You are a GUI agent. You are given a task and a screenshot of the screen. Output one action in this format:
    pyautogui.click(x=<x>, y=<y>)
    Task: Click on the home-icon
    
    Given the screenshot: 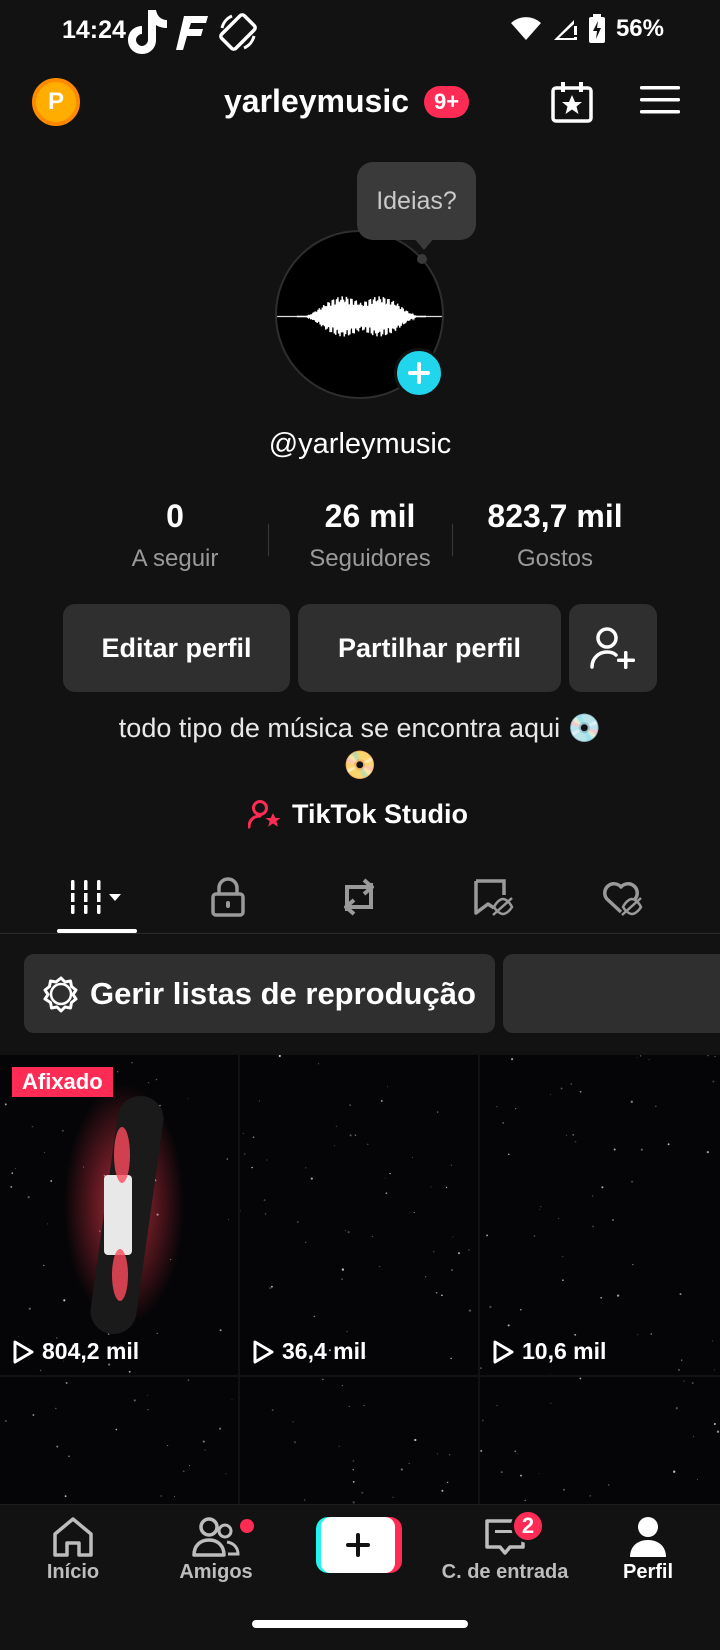 What is the action you would take?
    pyautogui.click(x=73, y=1537)
    